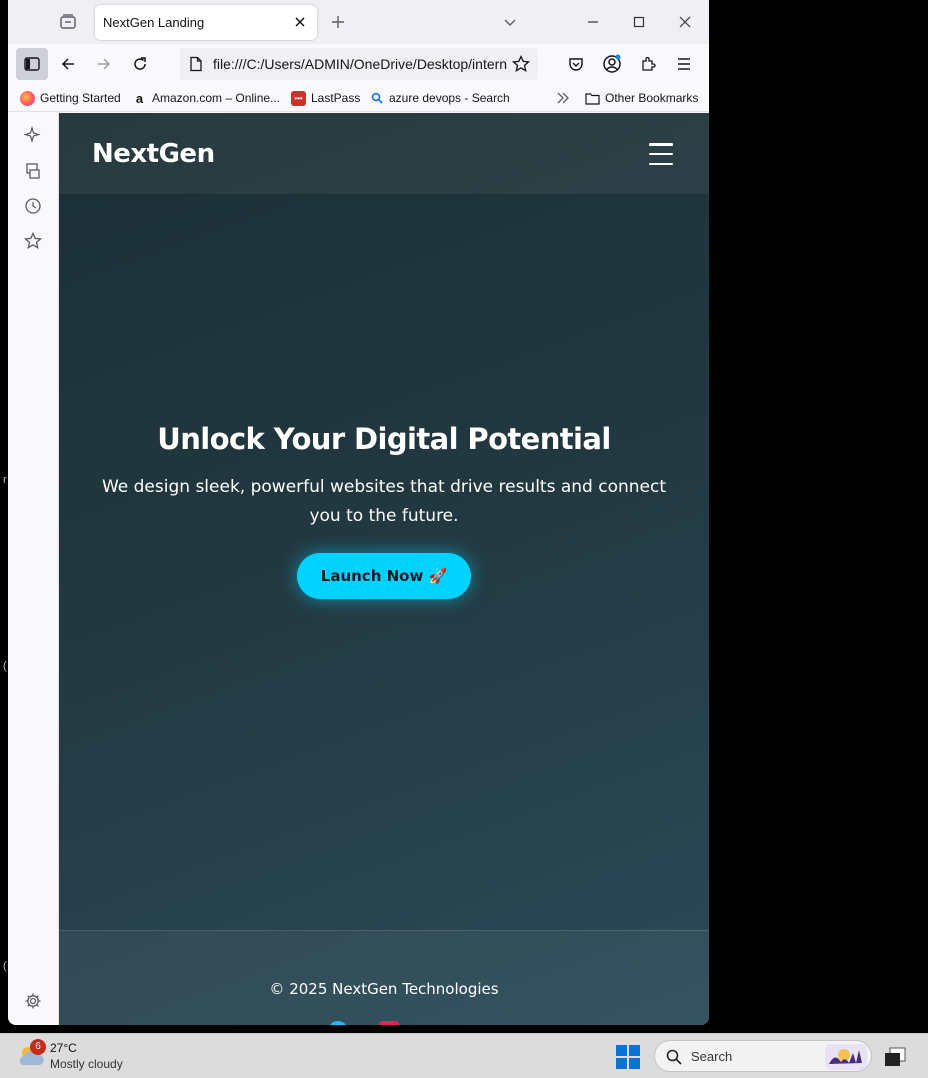  I want to click on bookmark-getting-started: Getting Started, so click(70, 98).